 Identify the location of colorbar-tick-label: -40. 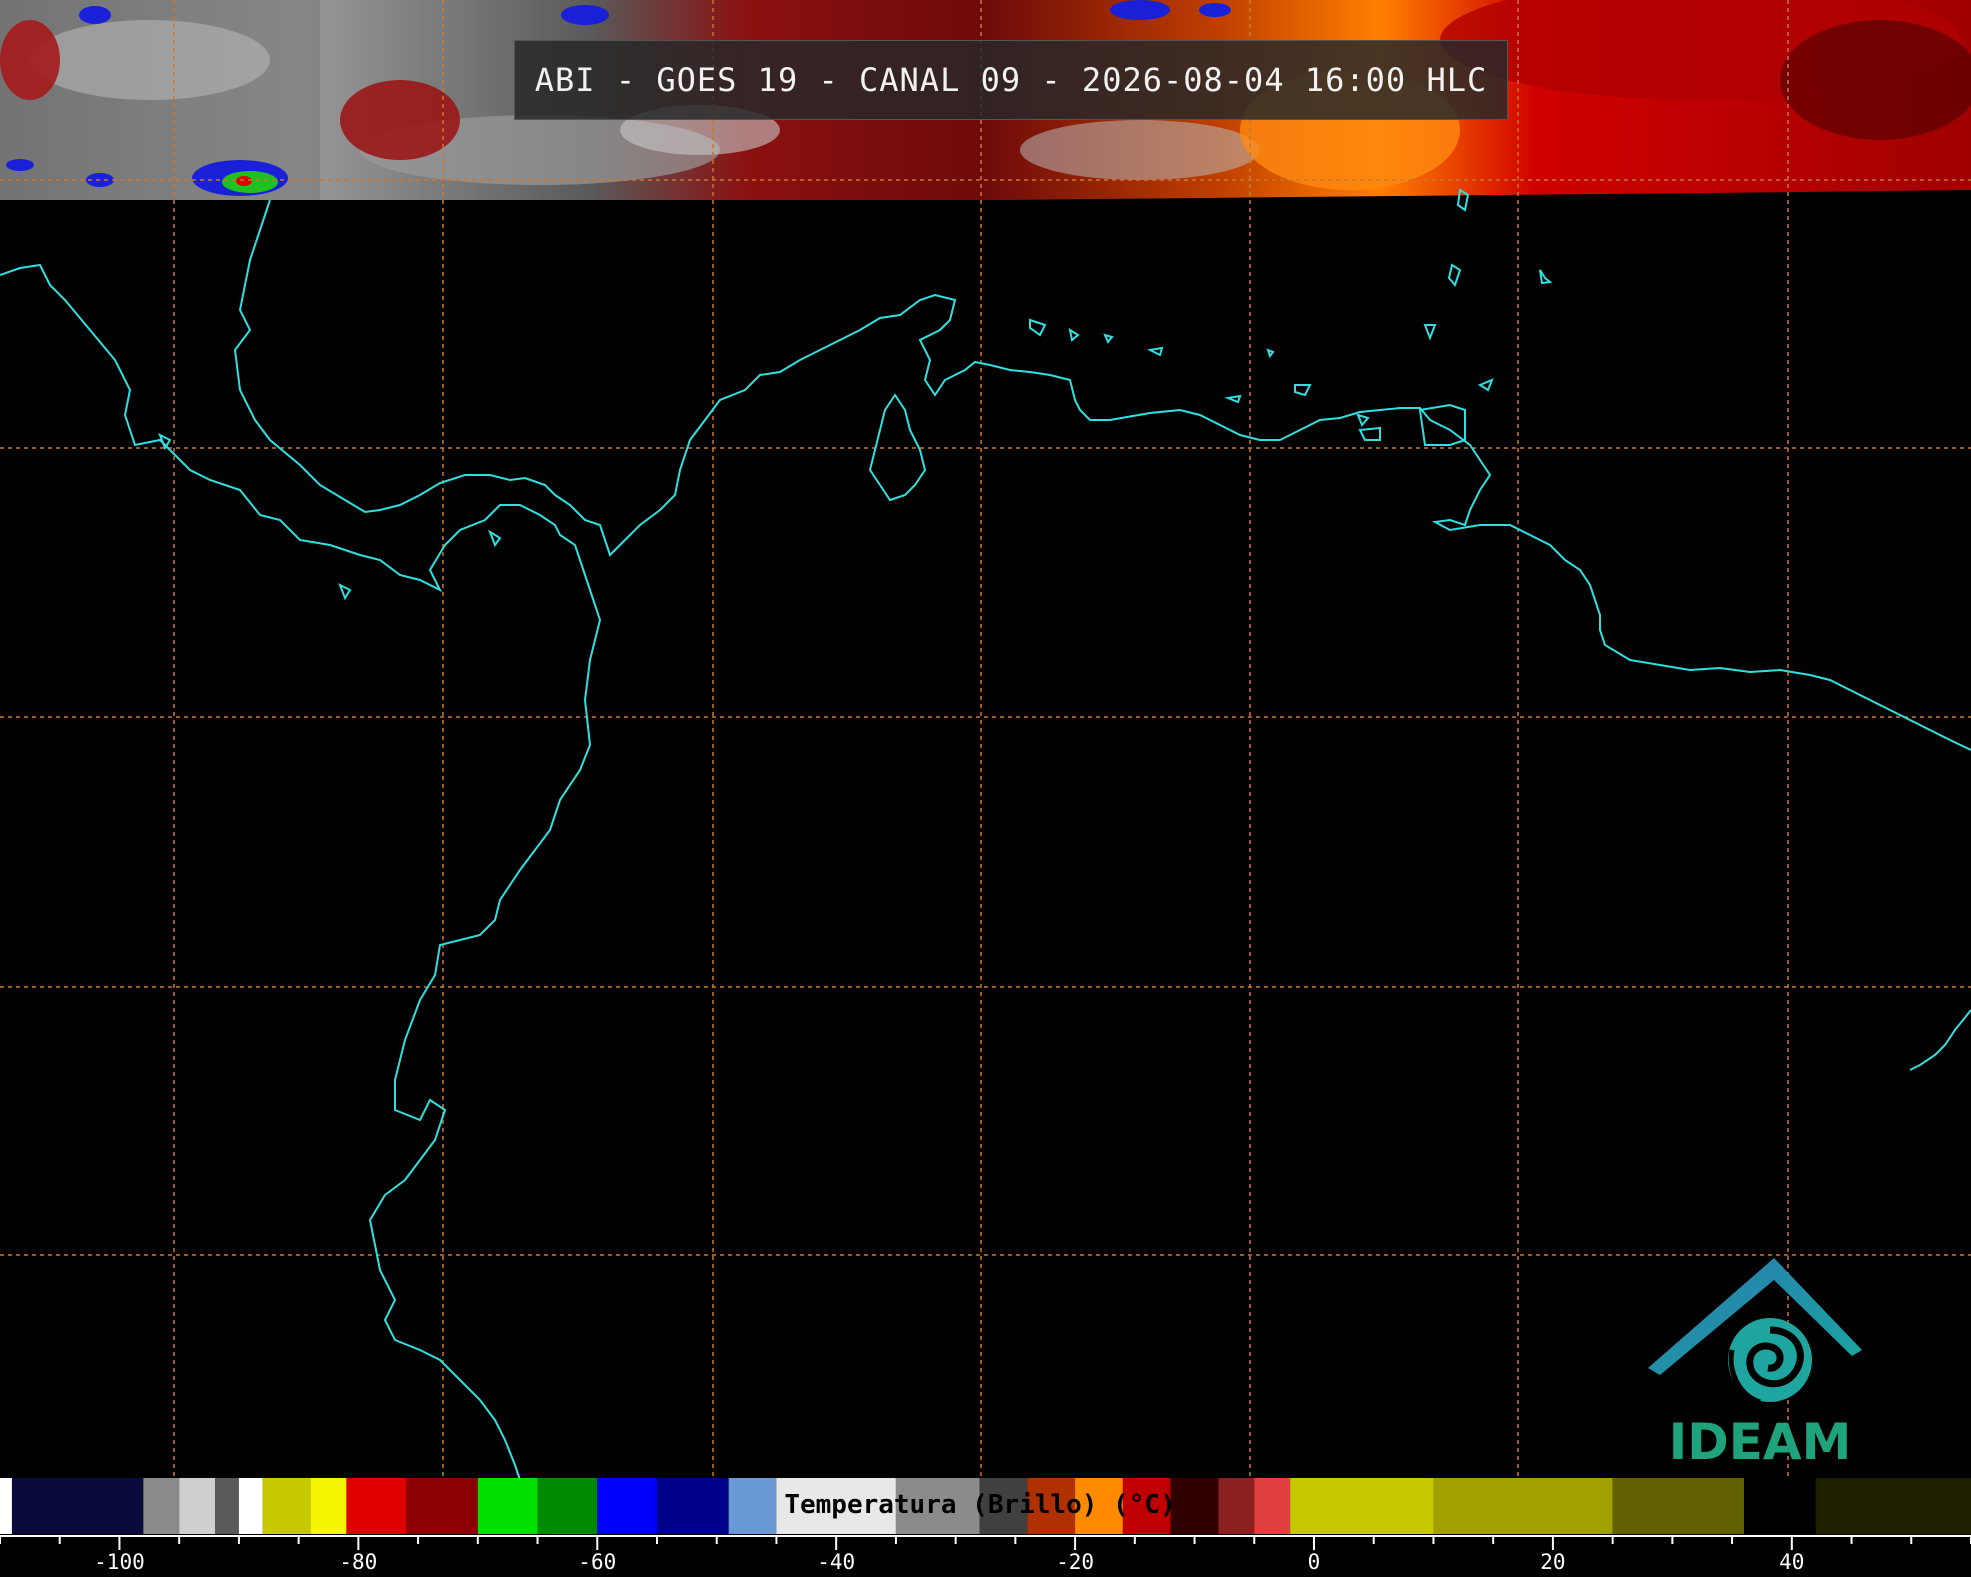
(836, 1562).